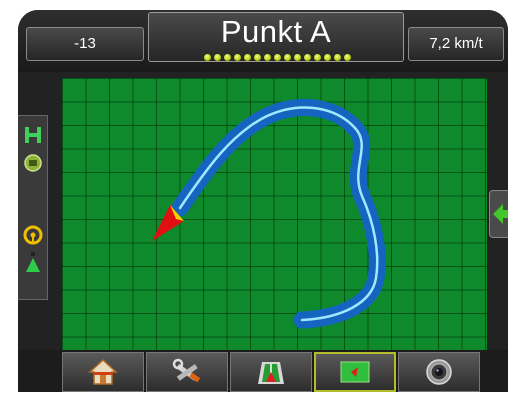  I want to click on field-view-button, so click(355, 372).